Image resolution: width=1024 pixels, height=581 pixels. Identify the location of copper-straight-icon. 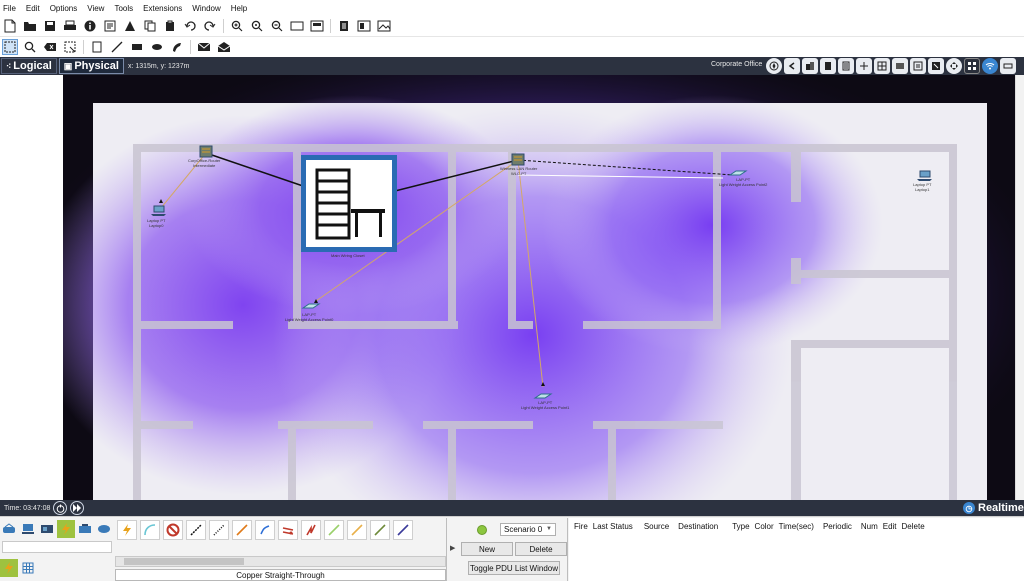
(196, 530).